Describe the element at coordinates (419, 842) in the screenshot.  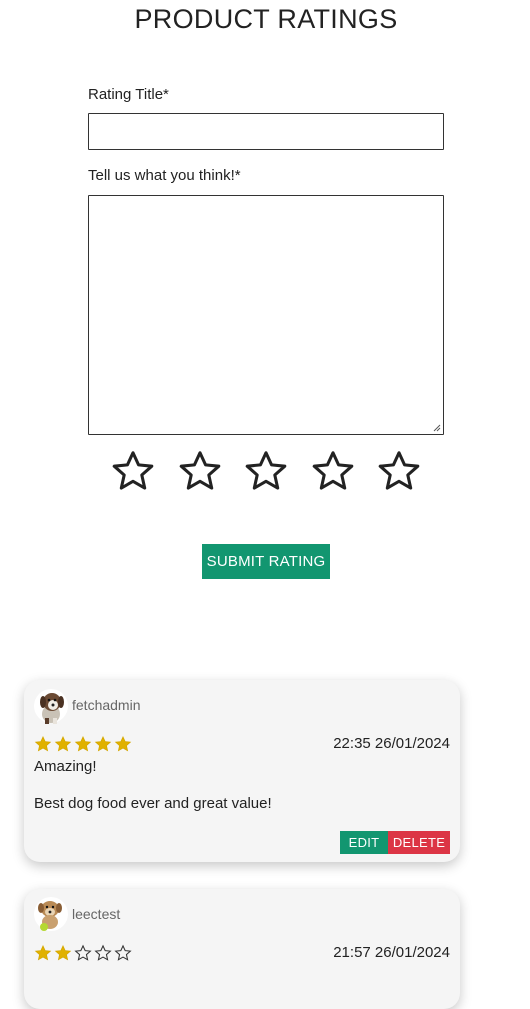
I see `delete-button: DELETE` at that location.